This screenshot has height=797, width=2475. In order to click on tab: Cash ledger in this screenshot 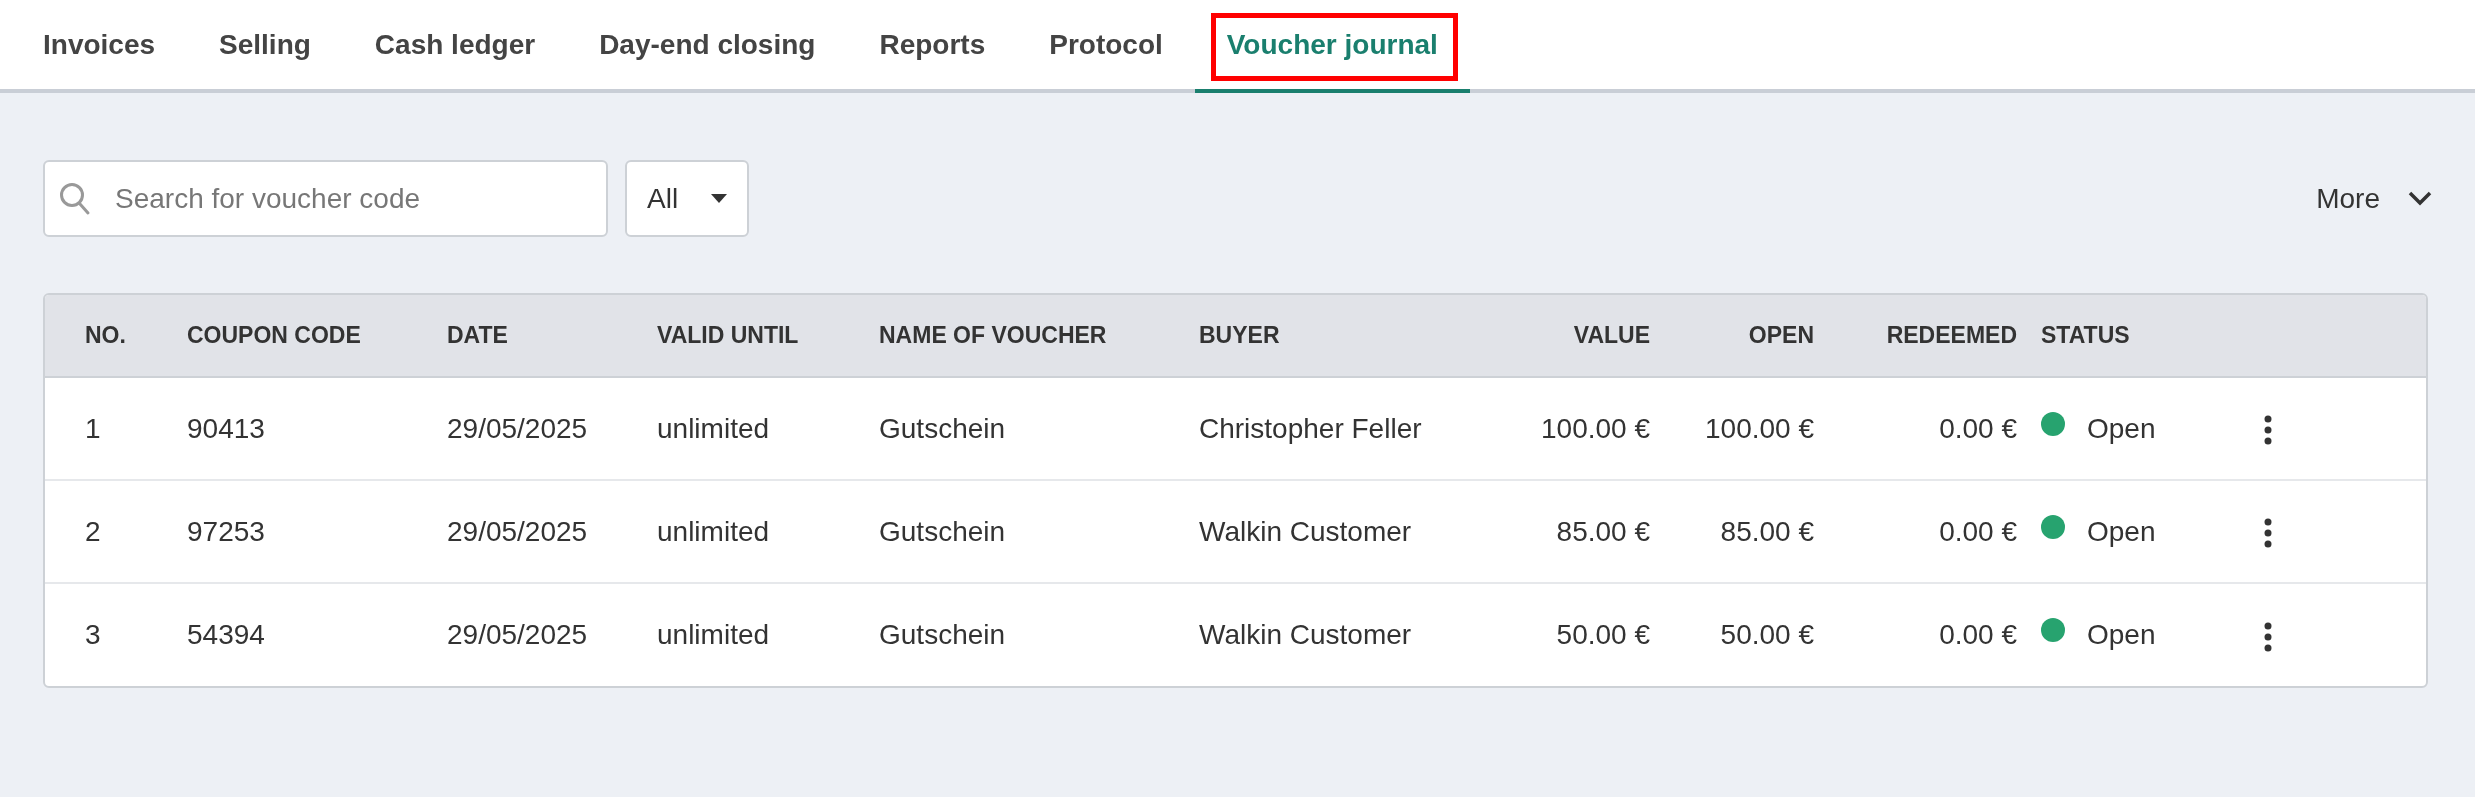, I will do `click(455, 46)`.